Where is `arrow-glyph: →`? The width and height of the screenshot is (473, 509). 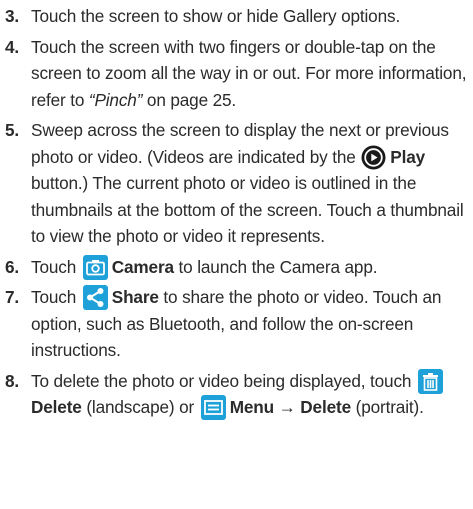 arrow-glyph: → is located at coordinates (287, 407).